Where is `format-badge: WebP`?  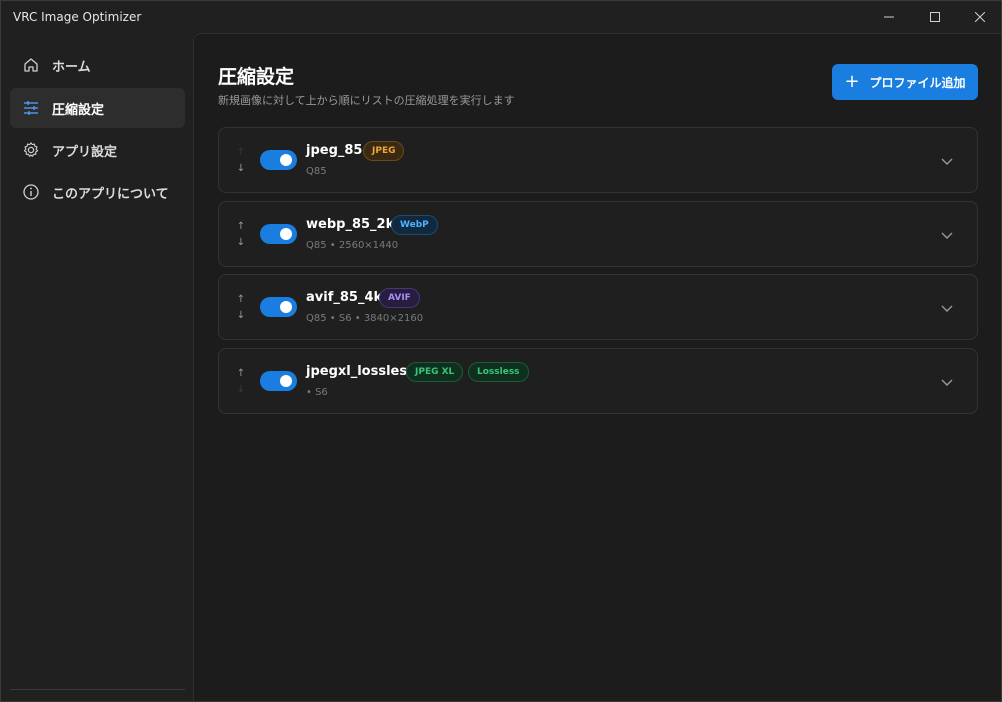
format-badge: WebP is located at coordinates (414, 225).